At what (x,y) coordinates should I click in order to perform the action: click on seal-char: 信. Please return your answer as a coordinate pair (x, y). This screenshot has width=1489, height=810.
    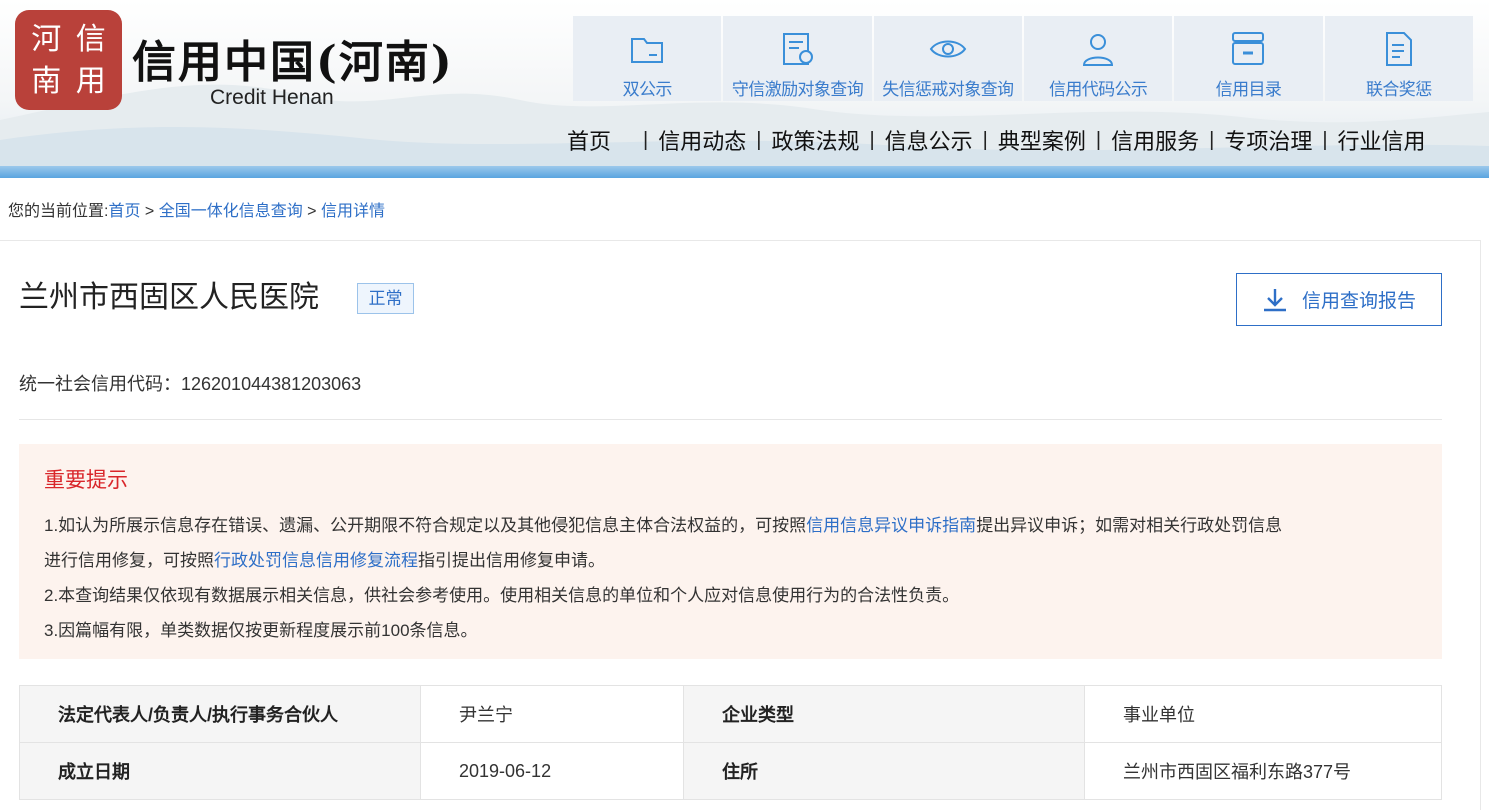
    Looking at the image, I should click on (90, 39).